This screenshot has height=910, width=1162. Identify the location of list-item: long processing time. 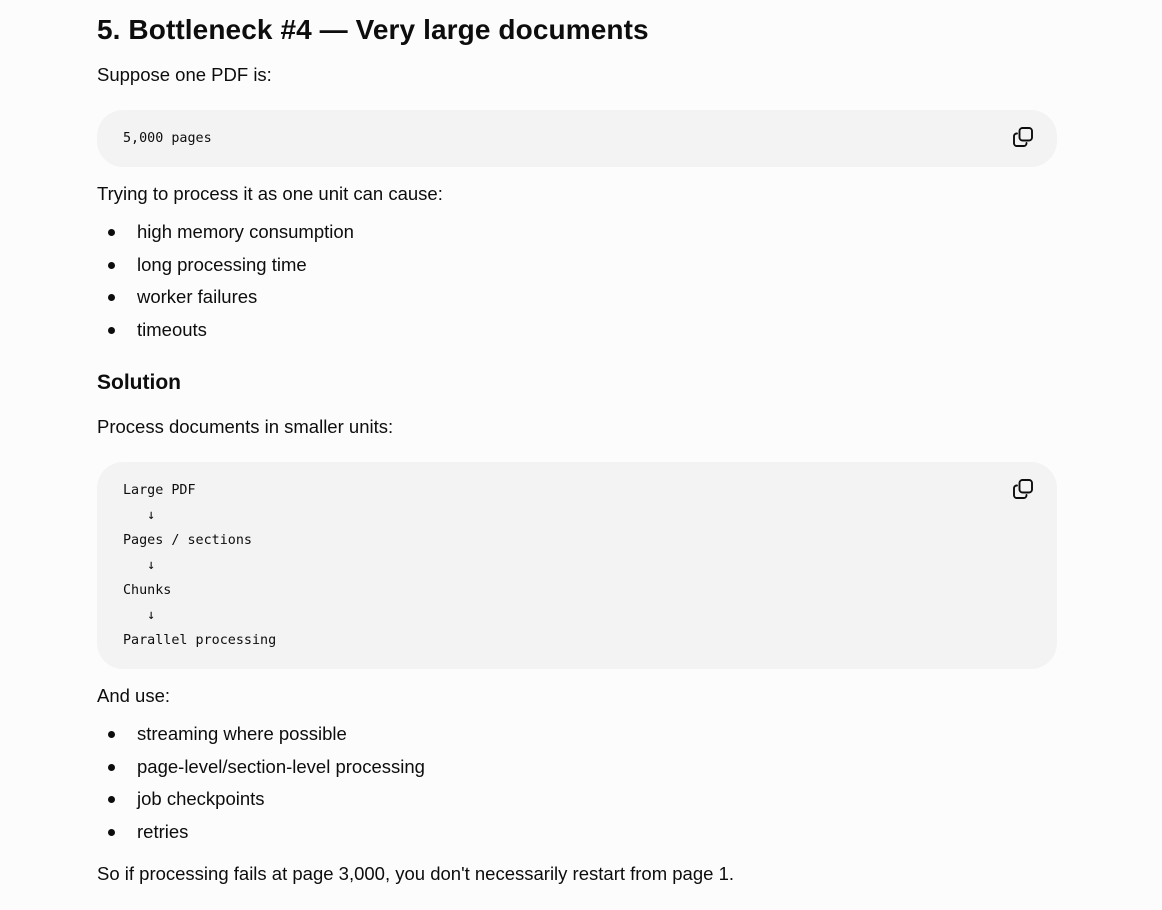
(225, 265).